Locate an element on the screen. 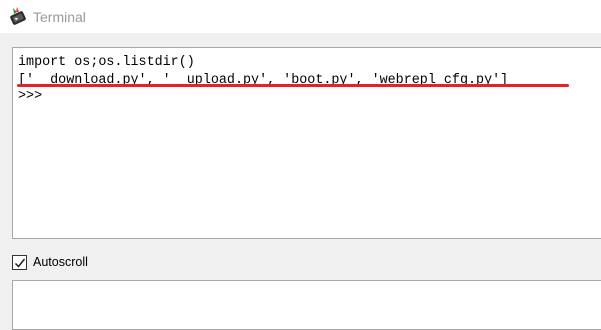 The height and width of the screenshot is (330, 601). terminal-prompt: >>> is located at coordinates (30, 96).